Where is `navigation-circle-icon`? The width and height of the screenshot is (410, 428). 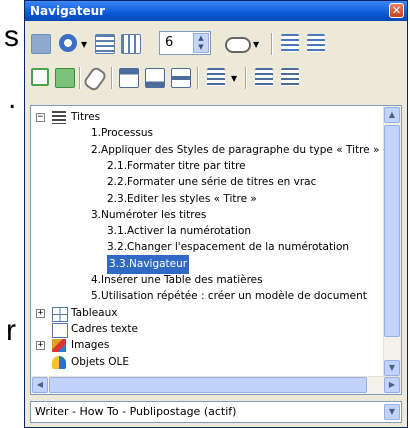 navigation-circle-icon is located at coordinates (68, 43).